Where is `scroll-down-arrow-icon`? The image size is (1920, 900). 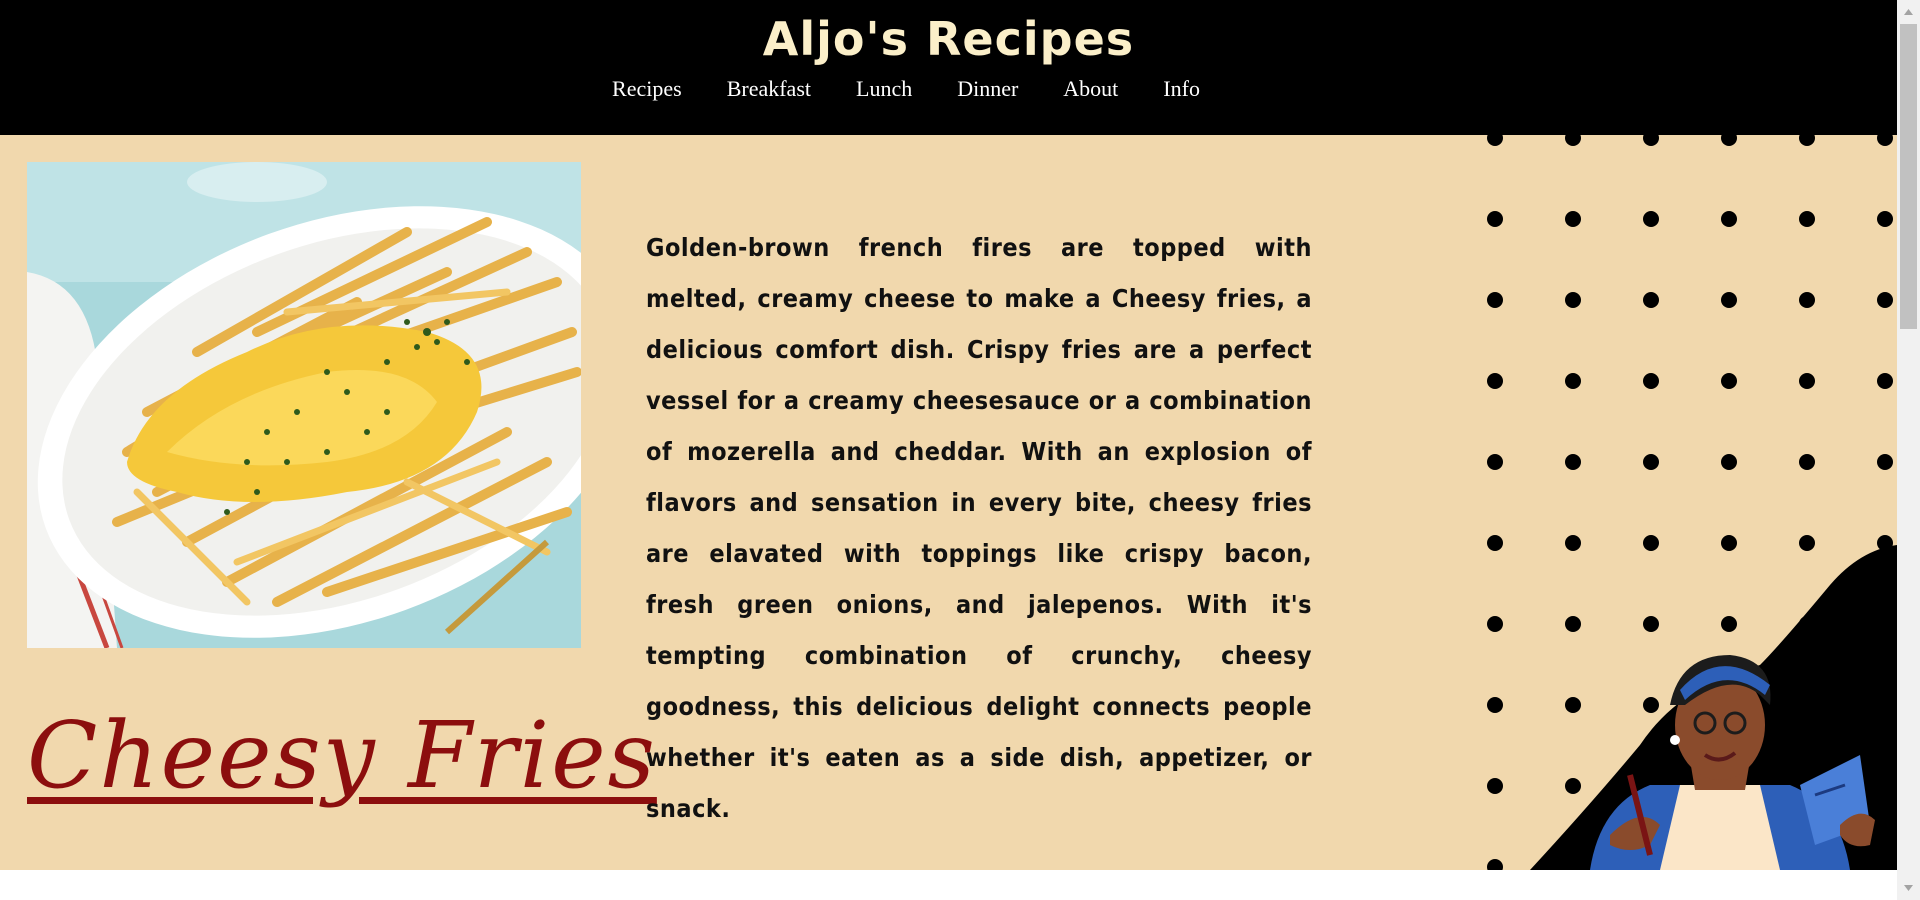 scroll-down-arrow-icon is located at coordinates (1908, 888).